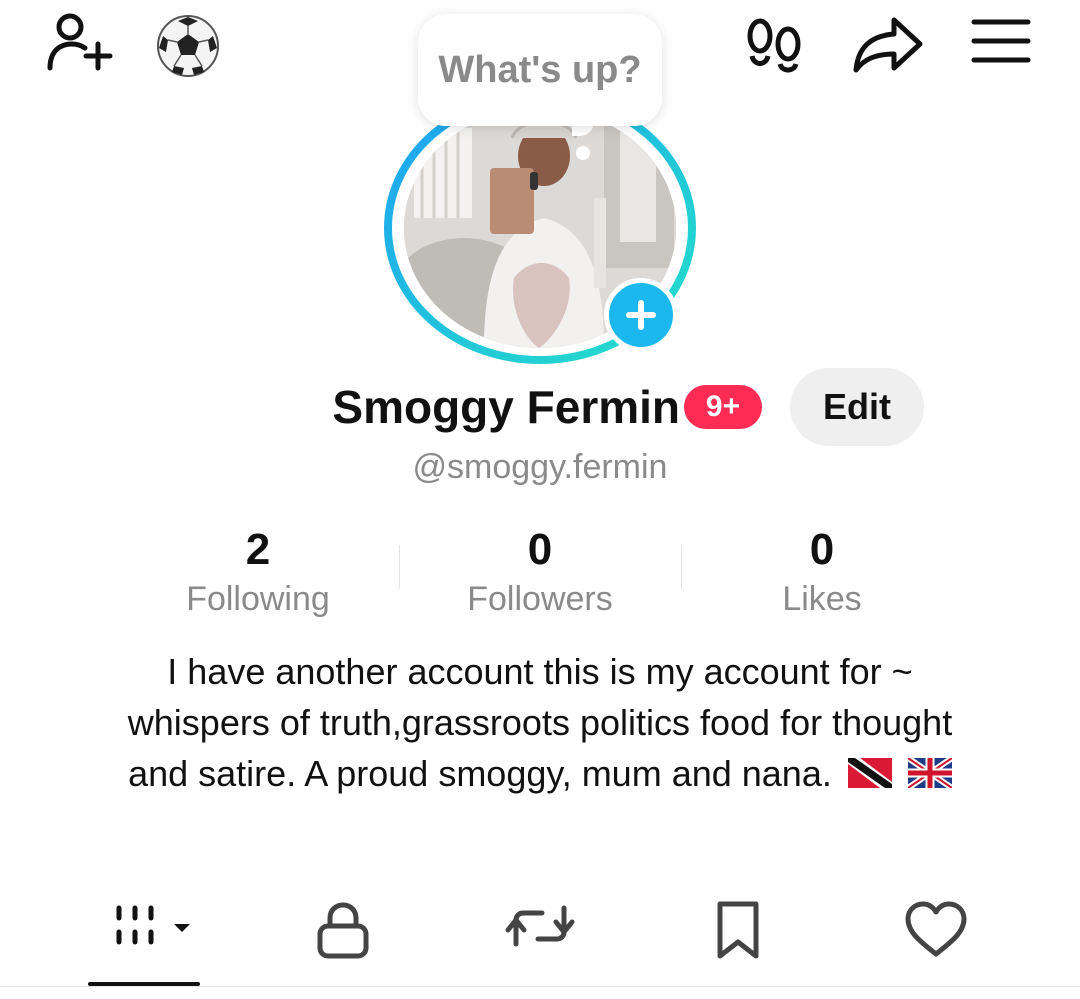 Image resolution: width=1080 pixels, height=999 pixels. What do you see at coordinates (540, 467) in the screenshot?
I see `profile-handle: @smoggy.fermin` at bounding box center [540, 467].